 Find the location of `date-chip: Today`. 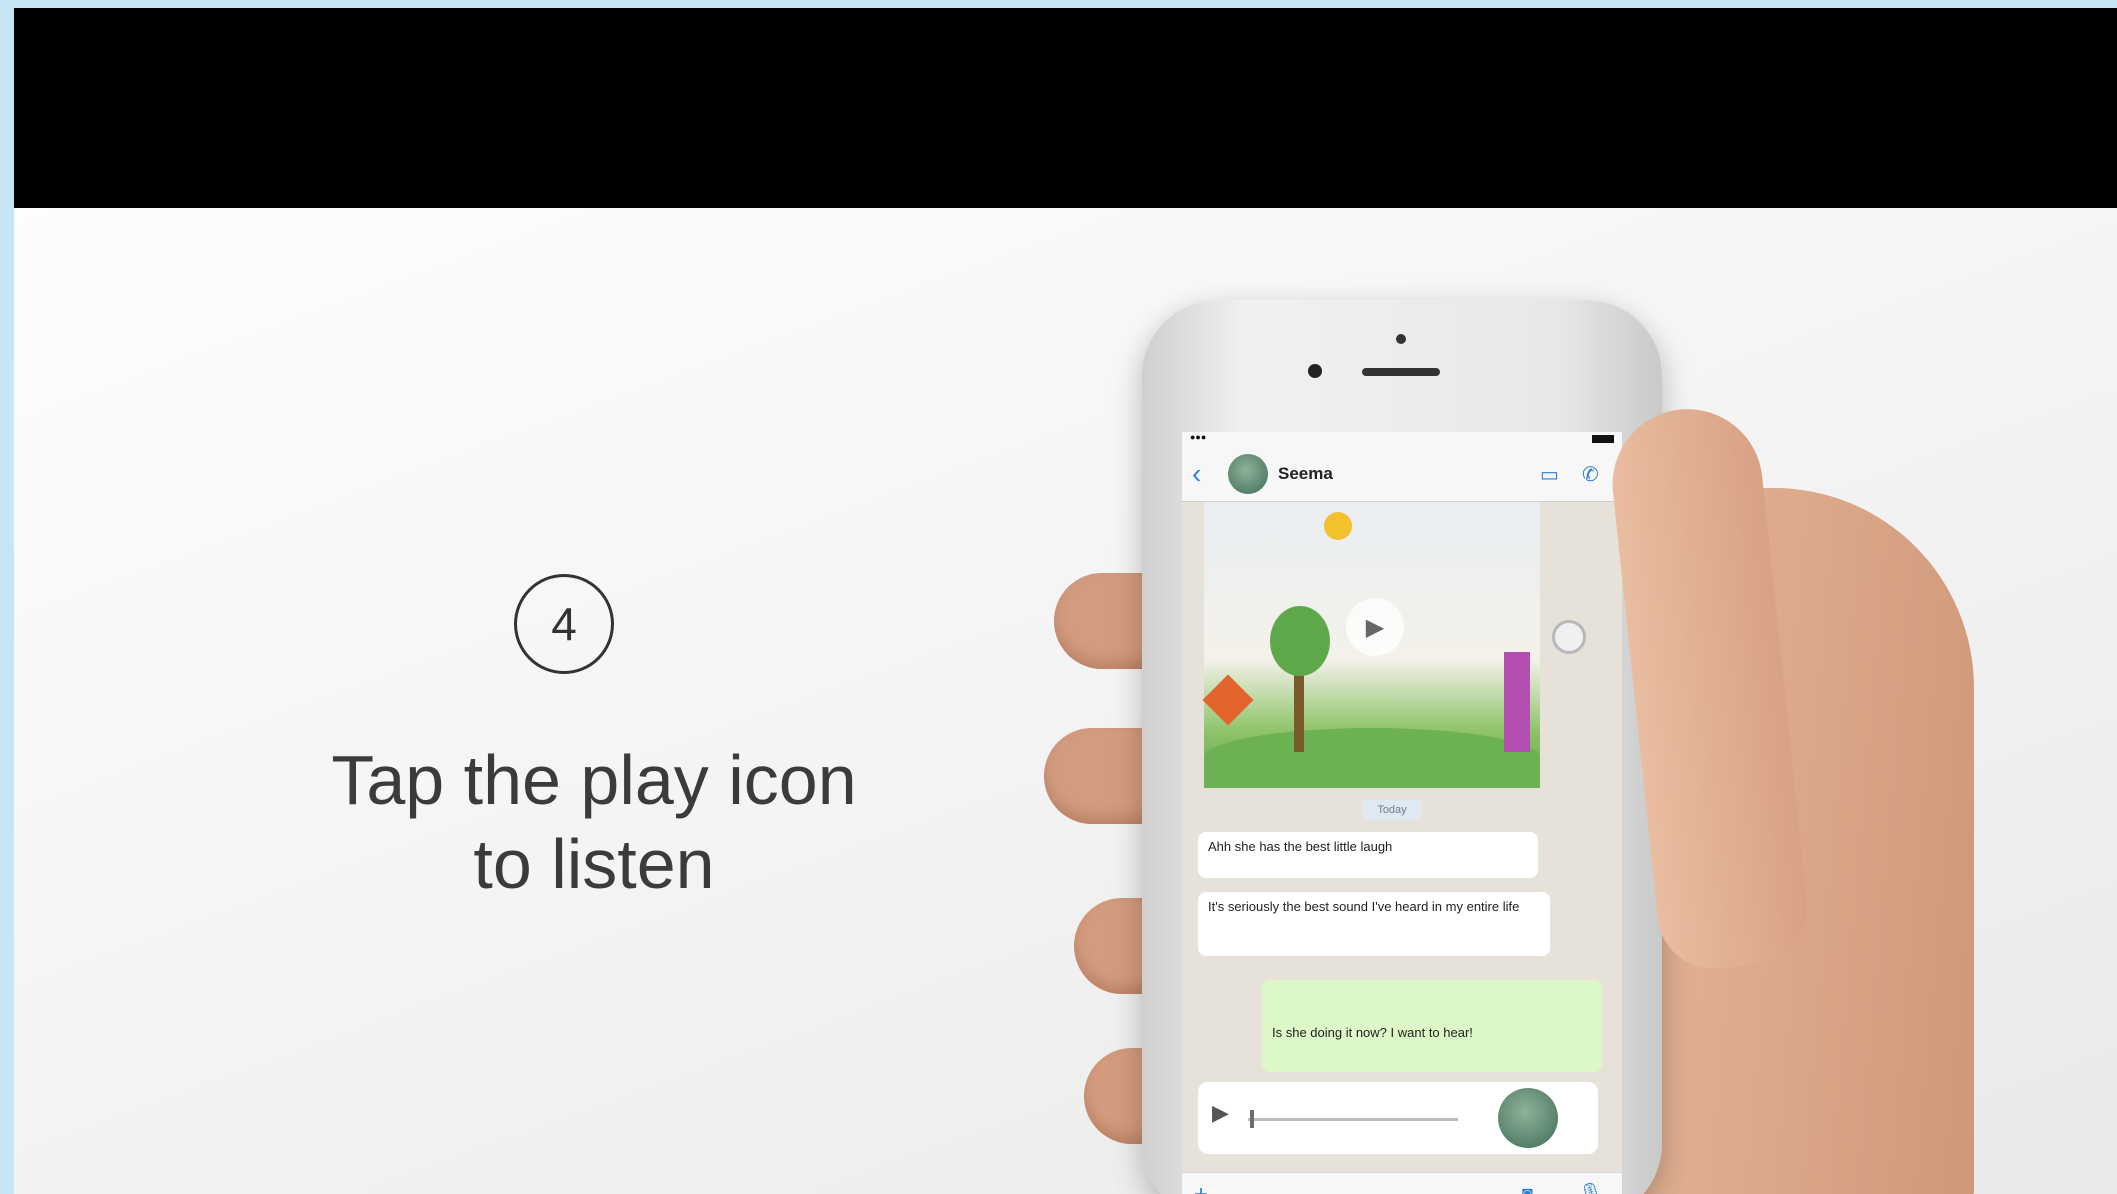

date-chip: Today is located at coordinates (1392, 810).